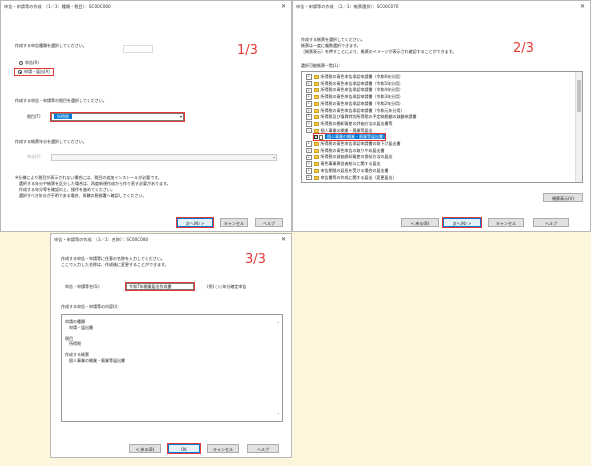 This screenshot has height=466, width=591. I want to click on tree-item-label: 所得税の青色申告承認申請書の取下げ届出書, so click(360, 143).